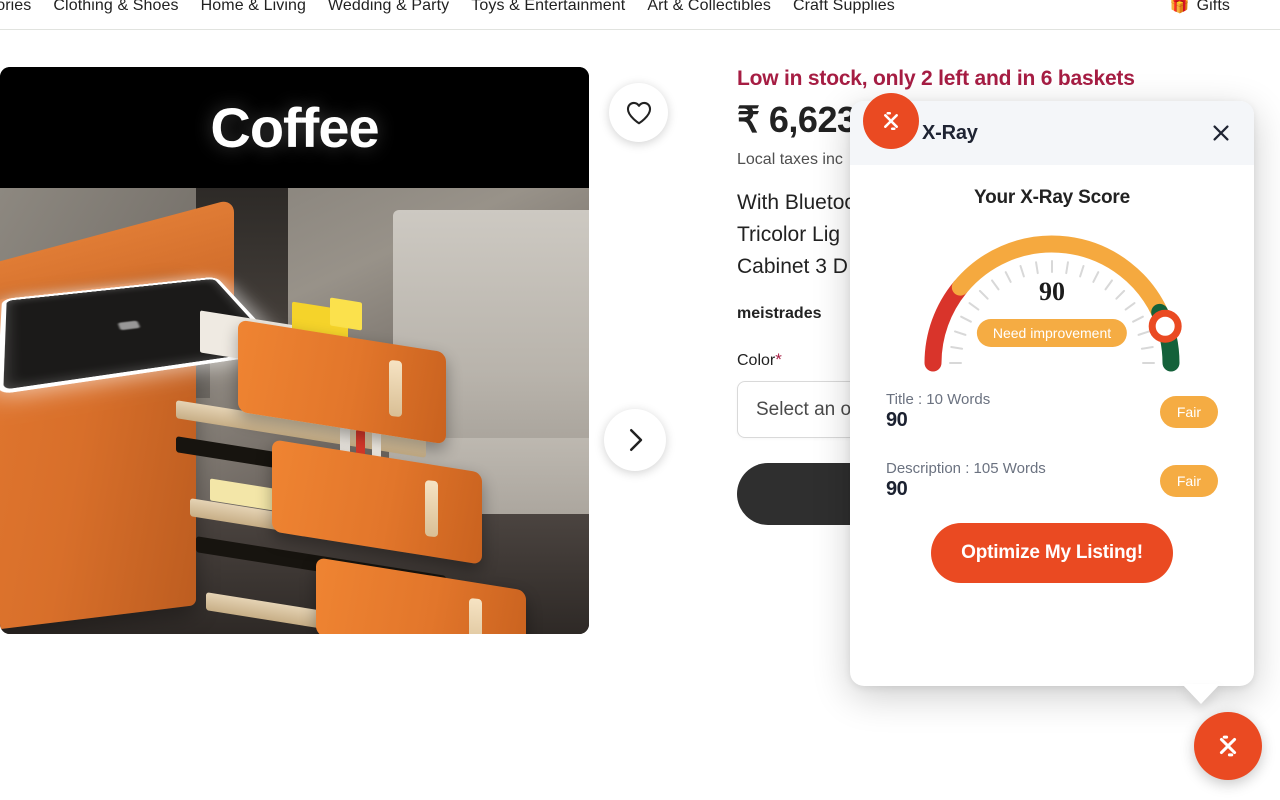 The width and height of the screenshot is (1280, 800). What do you see at coordinates (1023, 480) in the screenshot?
I see `metric-info: Description : 105 Words 90` at bounding box center [1023, 480].